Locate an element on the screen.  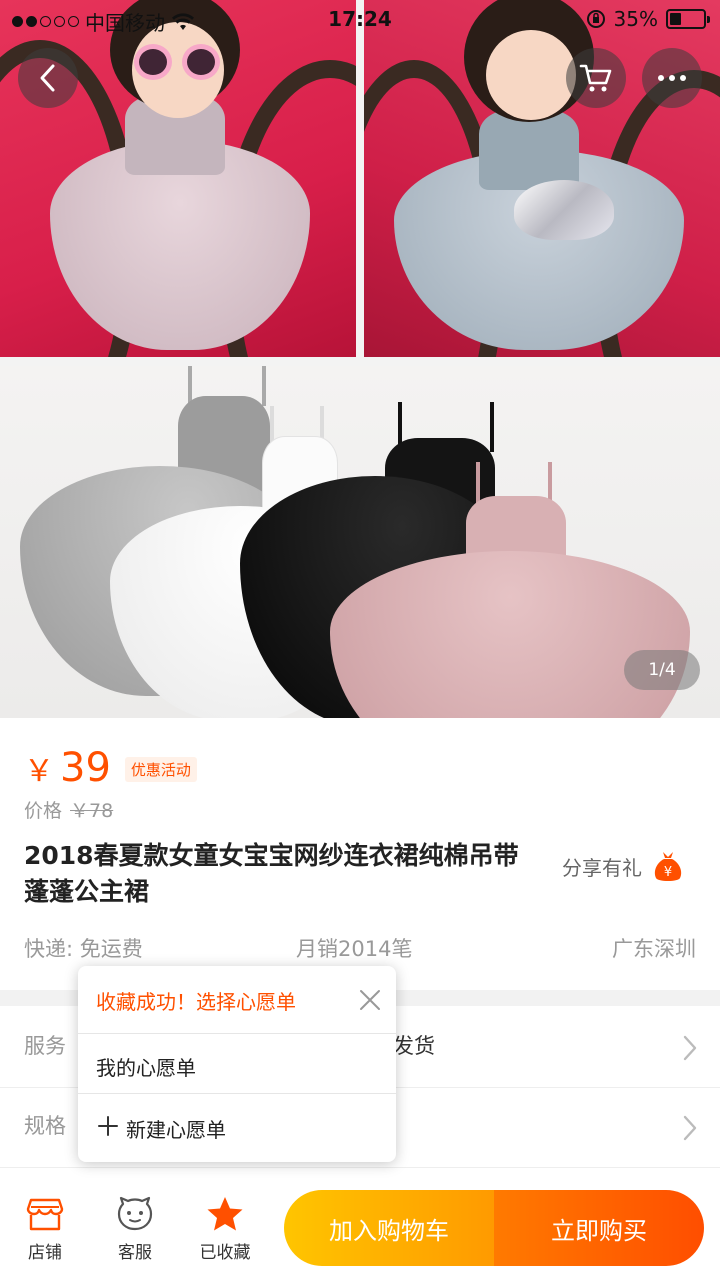
wishlist-popup: 收藏成功！选择心愿单 我的心愿单 新建心愿单 is located at coordinates (237, 1064).